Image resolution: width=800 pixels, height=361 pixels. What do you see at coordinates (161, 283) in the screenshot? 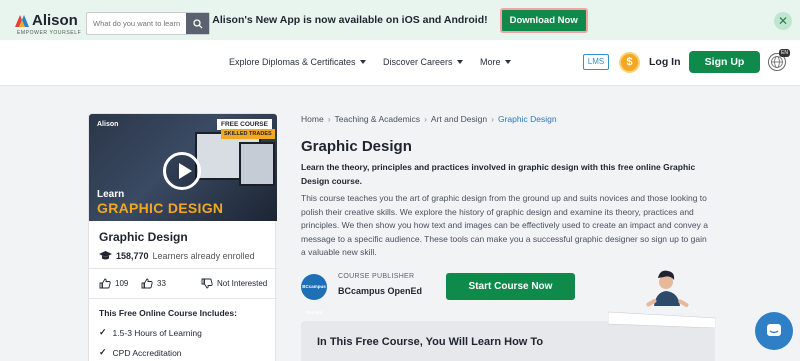
I see `save-count: 33` at bounding box center [161, 283].